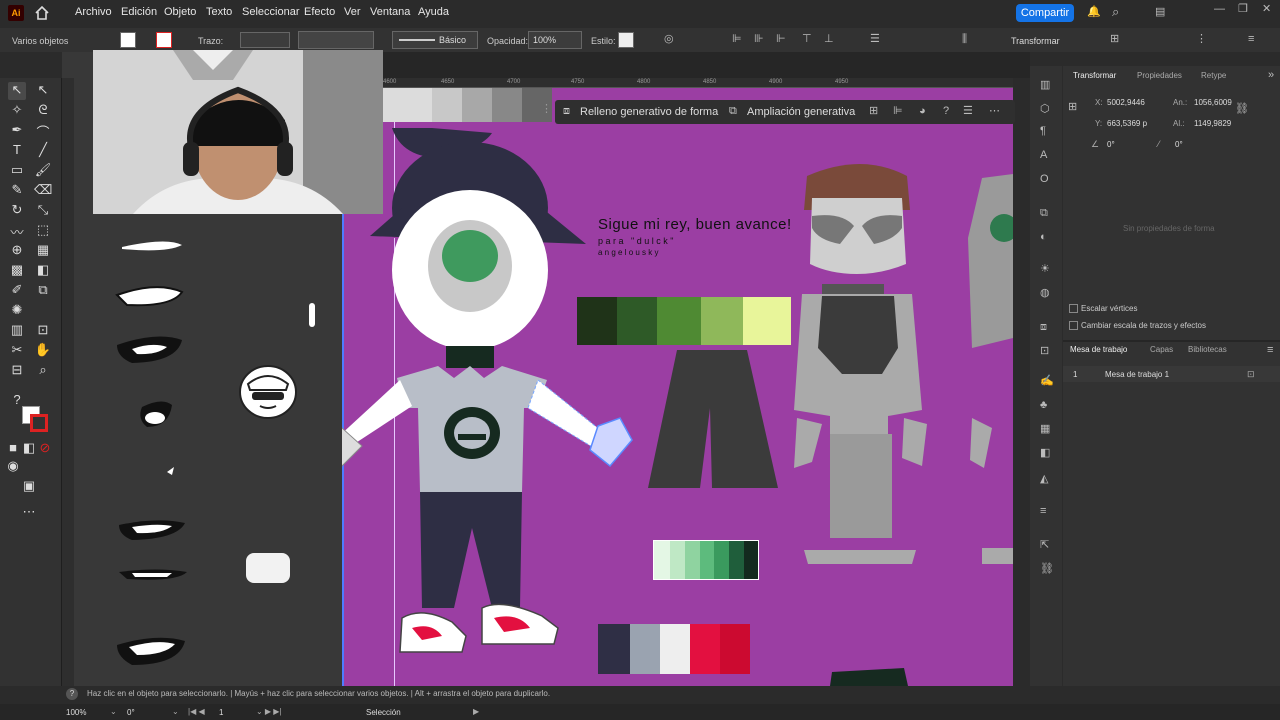 The height and width of the screenshot is (720, 1280). What do you see at coordinates (873, 111) in the screenshot?
I see `grid-icon: ⊞` at bounding box center [873, 111].